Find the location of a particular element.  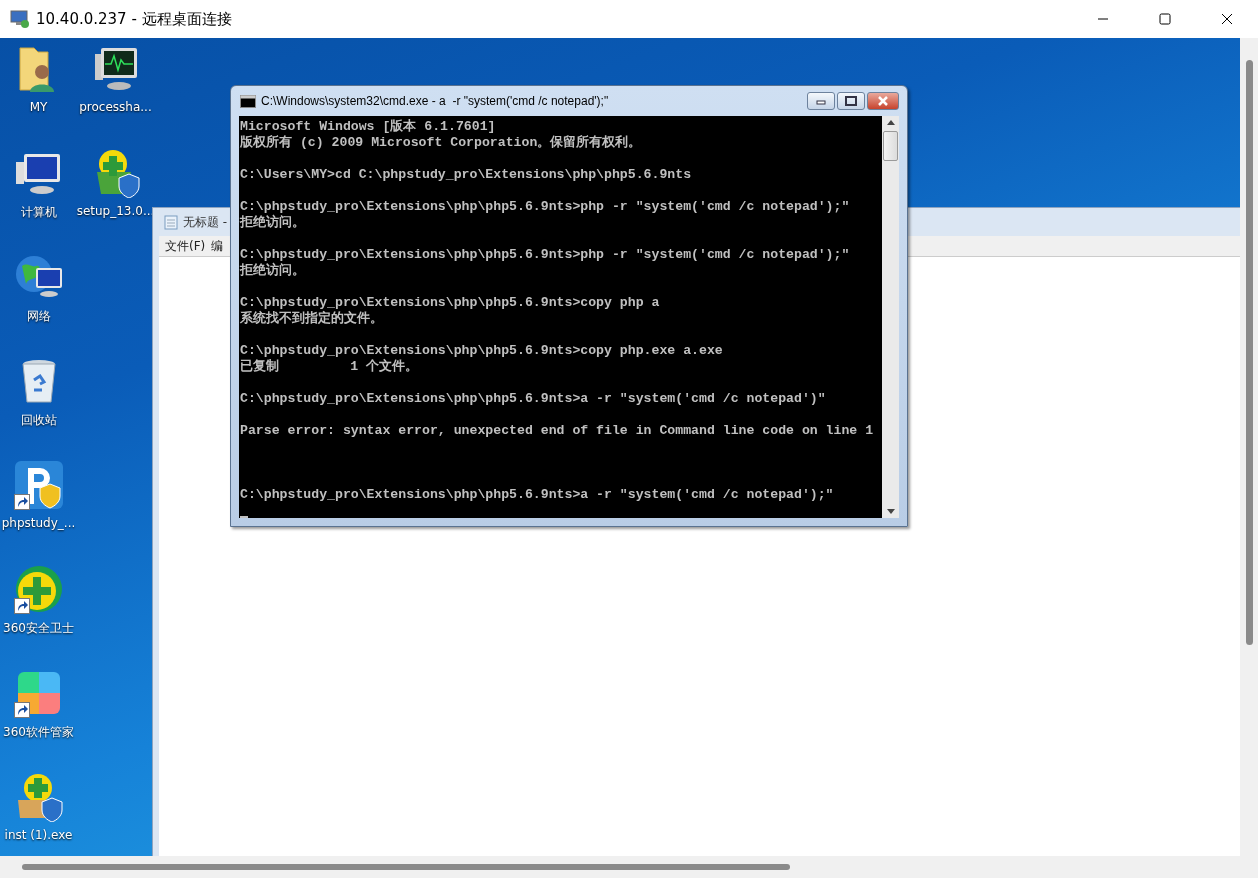

console-line: C:\phpstudy_pro\Extensions\php\php5.6.9nts>copy php a is located at coordinates (450, 303).